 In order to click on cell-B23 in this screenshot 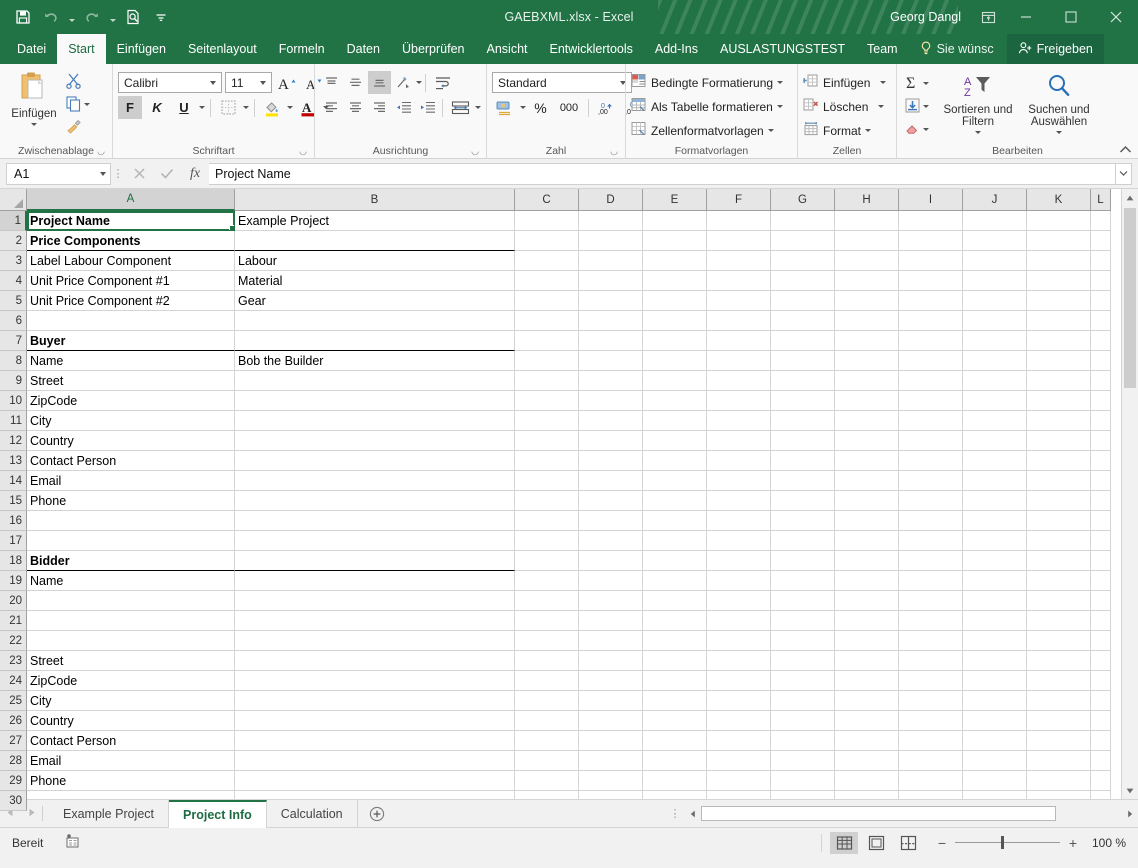, I will do `click(375, 661)`.